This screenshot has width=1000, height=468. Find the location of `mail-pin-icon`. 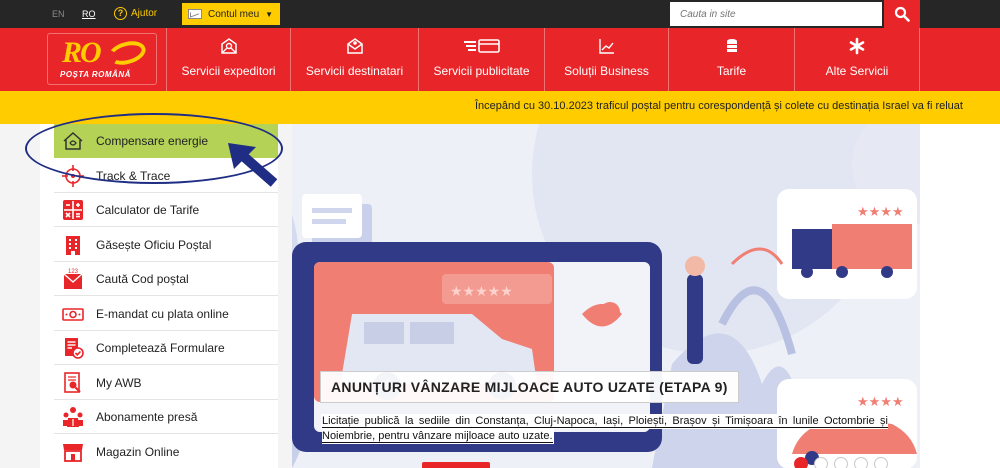

mail-pin-icon is located at coordinates (229, 46).